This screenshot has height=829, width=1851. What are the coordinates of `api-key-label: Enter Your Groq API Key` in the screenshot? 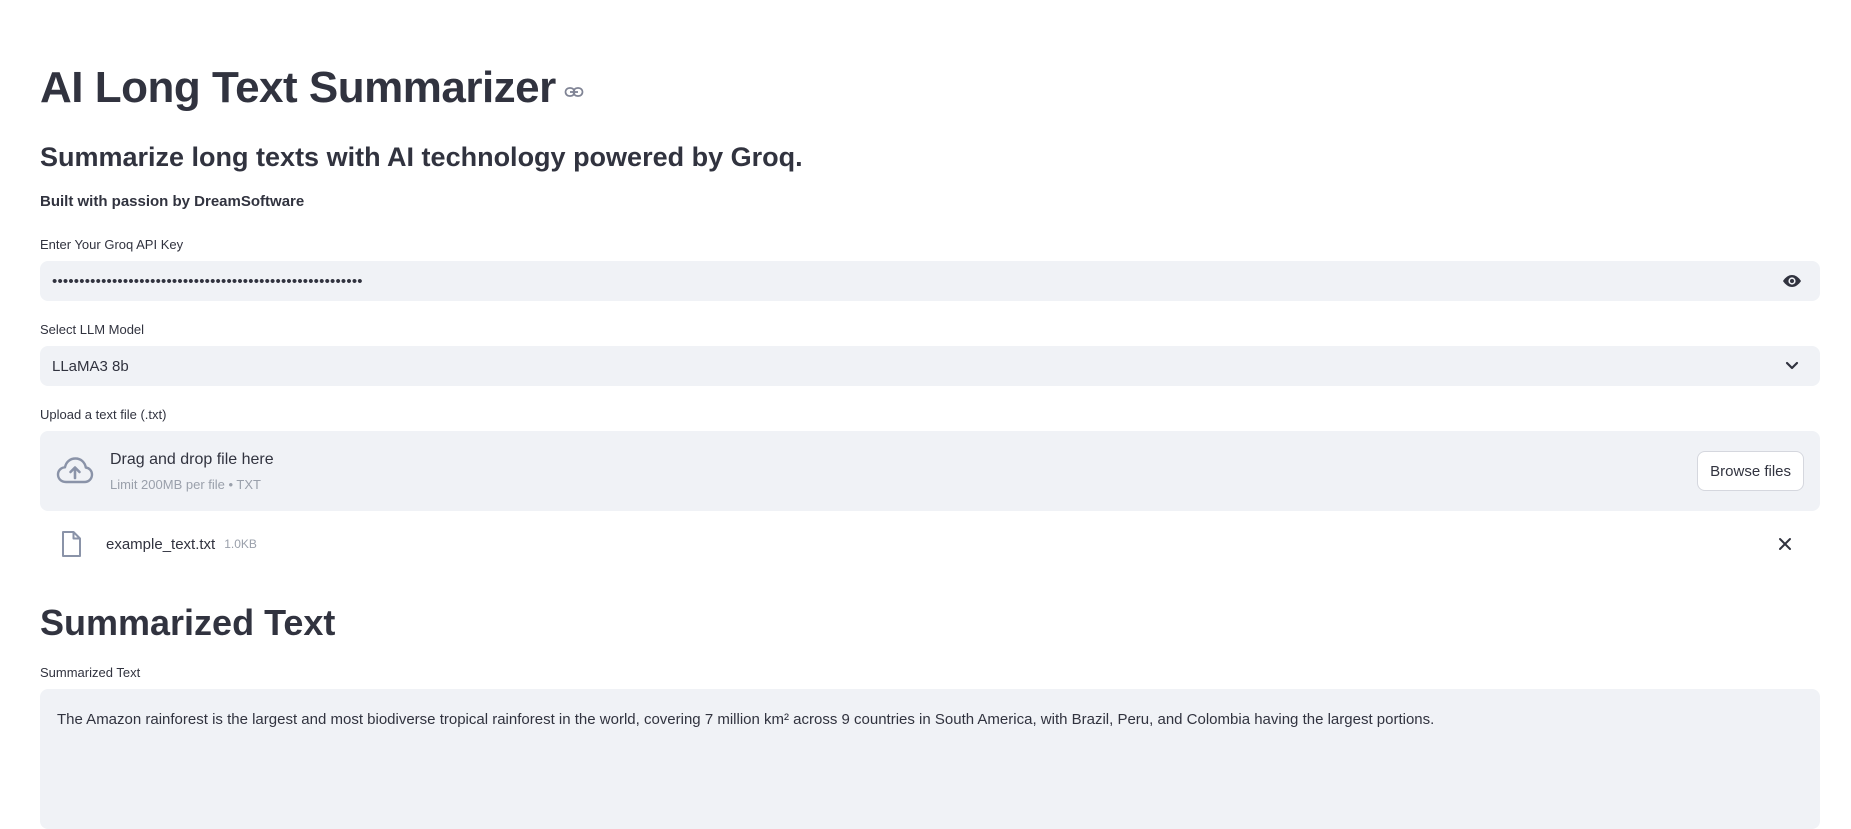 It's located at (112, 244).